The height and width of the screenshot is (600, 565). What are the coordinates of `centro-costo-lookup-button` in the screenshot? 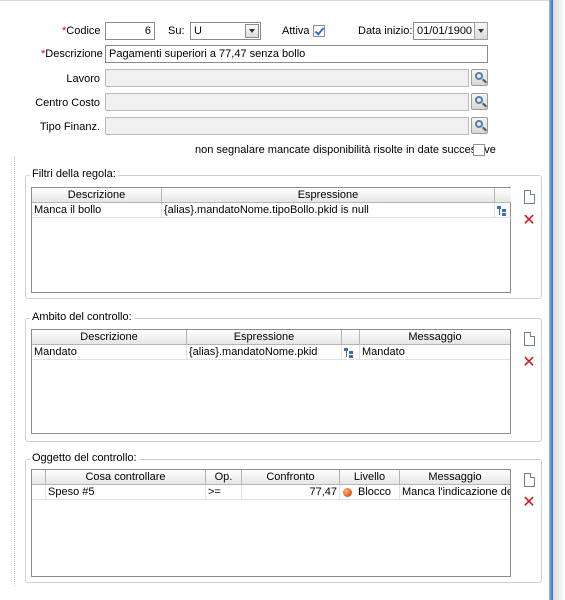 It's located at (479, 101).